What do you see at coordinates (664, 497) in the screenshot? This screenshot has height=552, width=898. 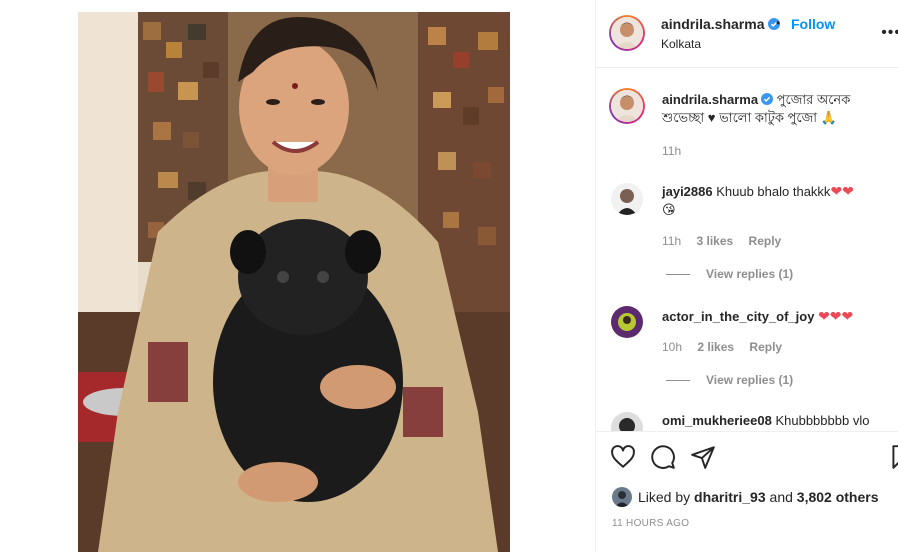 I see `liked-by-prefix: Liked by` at bounding box center [664, 497].